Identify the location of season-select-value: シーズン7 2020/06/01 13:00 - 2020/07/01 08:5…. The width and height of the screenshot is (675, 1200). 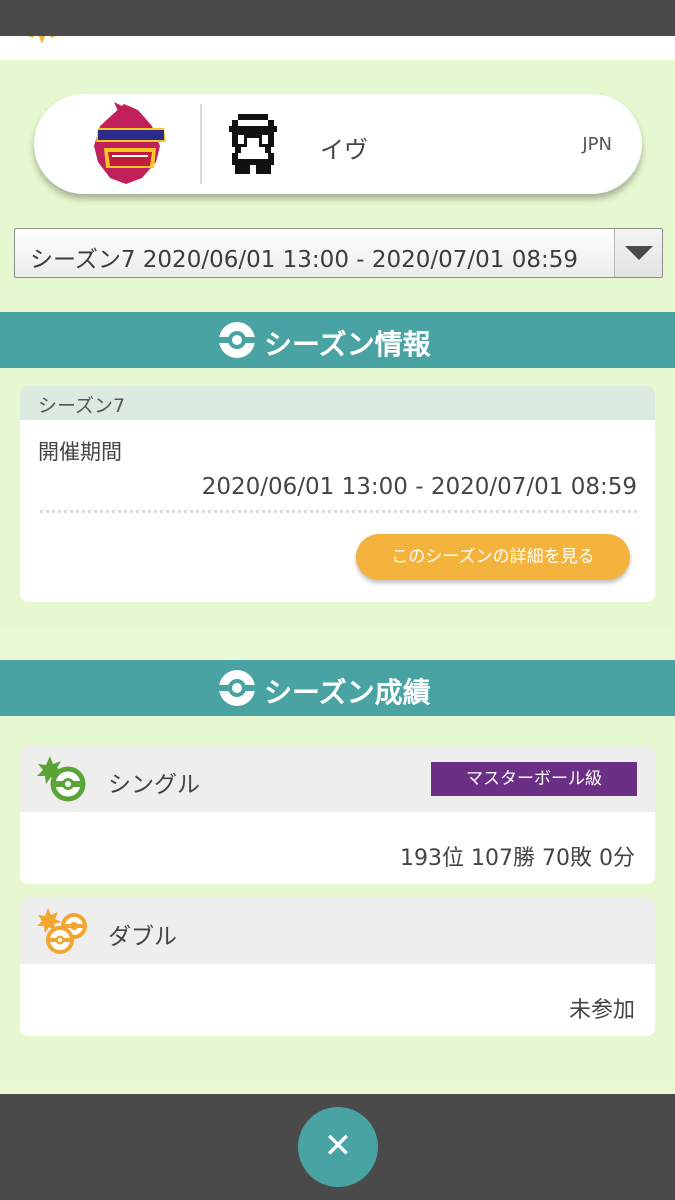
(304, 260).